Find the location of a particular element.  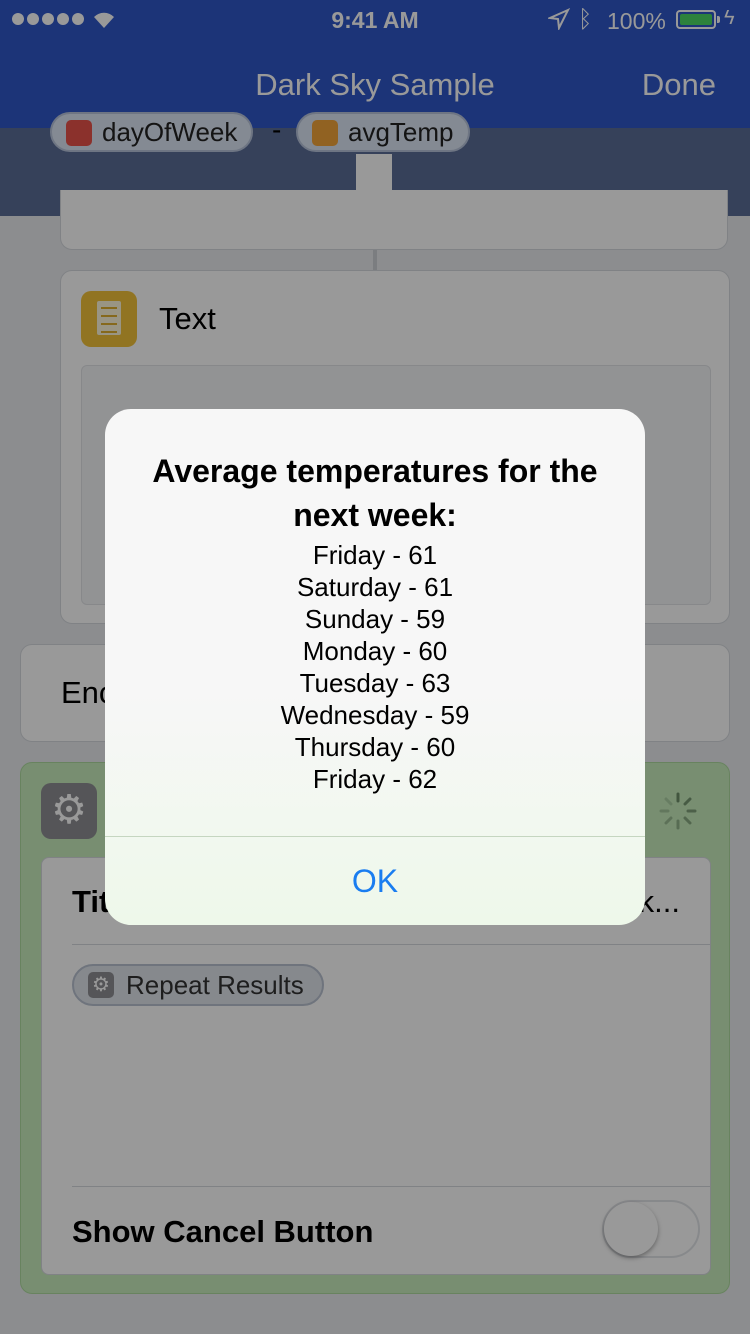

alert-line: Thursday - 60 is located at coordinates (375, 747).